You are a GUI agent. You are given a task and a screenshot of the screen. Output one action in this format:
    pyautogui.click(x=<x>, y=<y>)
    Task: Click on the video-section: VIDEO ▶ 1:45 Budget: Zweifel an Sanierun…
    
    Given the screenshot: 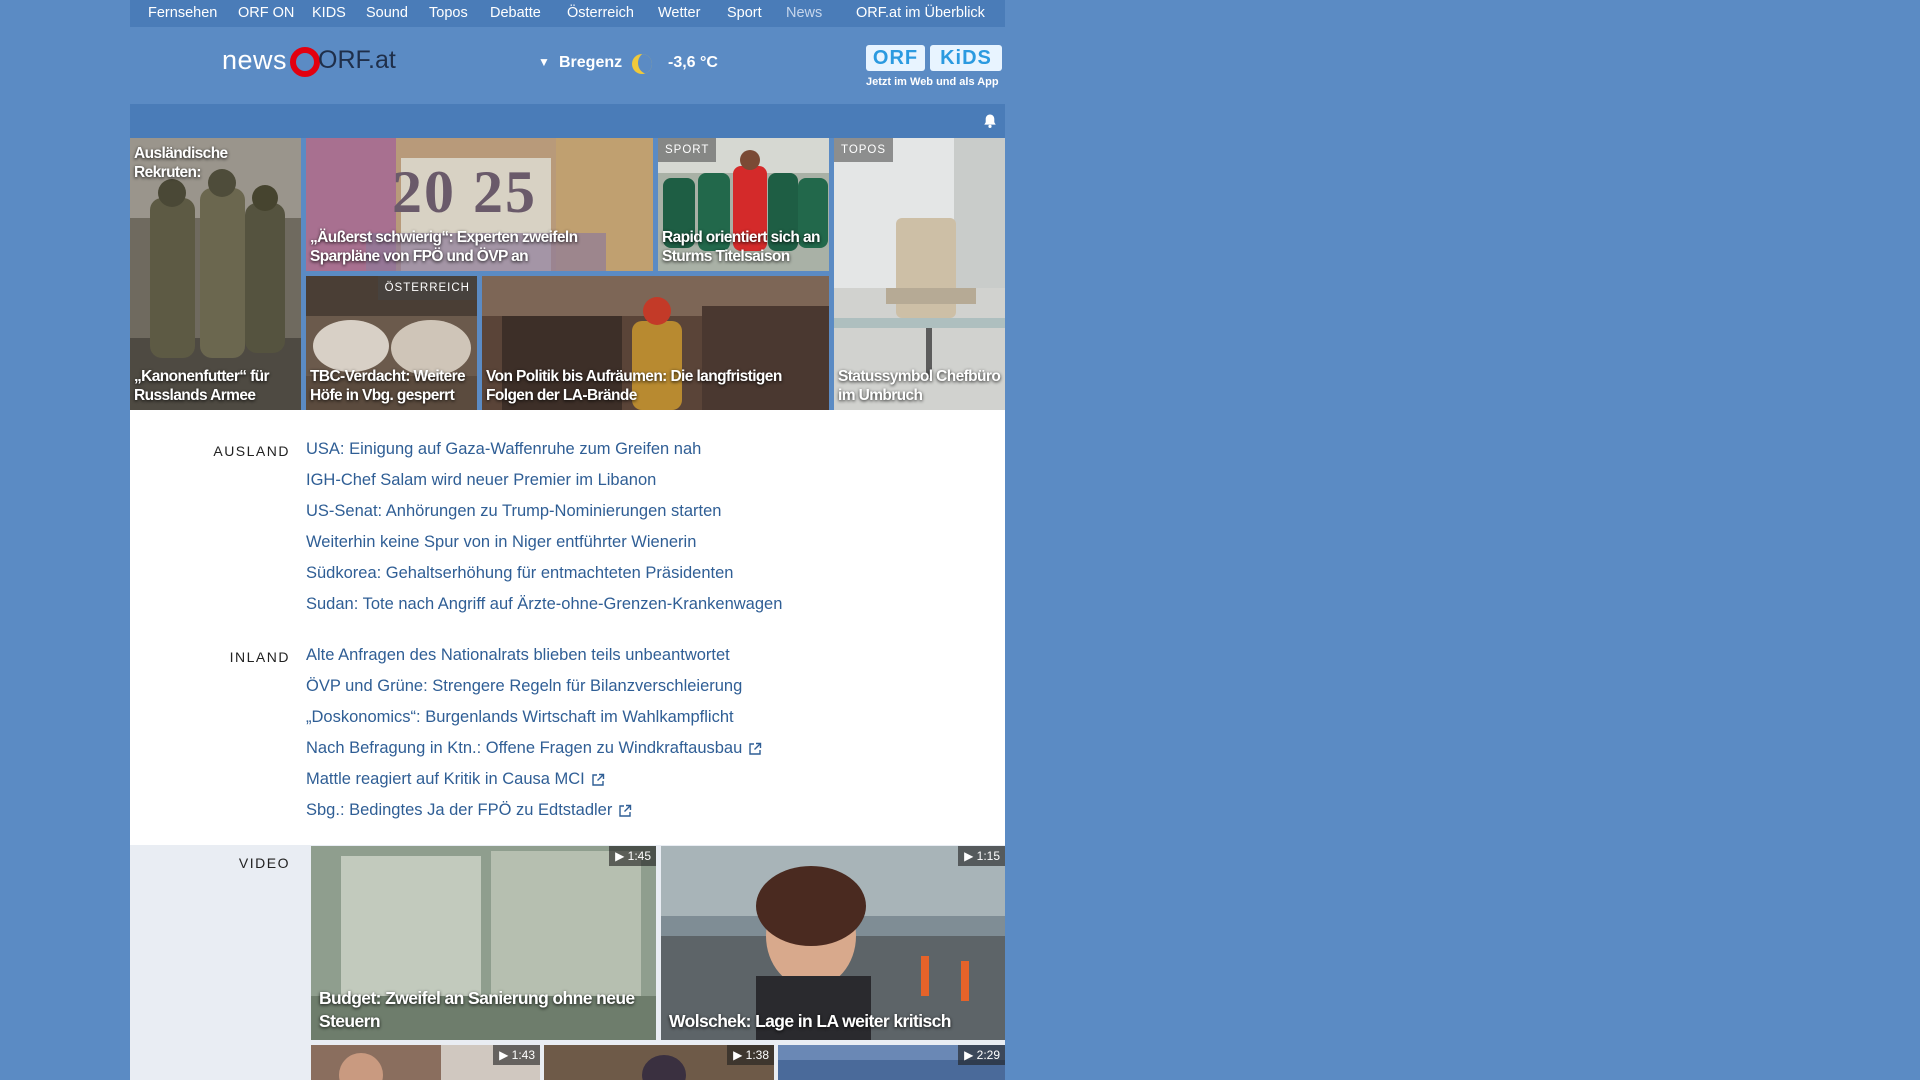 What is the action you would take?
    pyautogui.click(x=567, y=962)
    